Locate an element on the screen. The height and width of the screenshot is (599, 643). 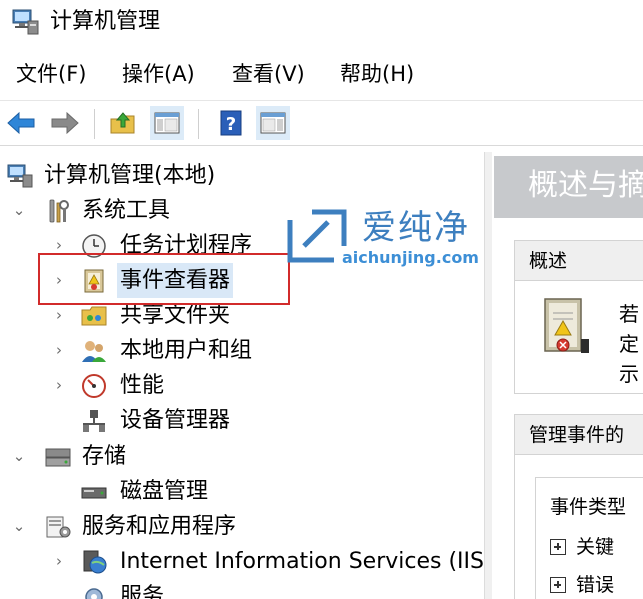
show-tree-button is located at coordinates (167, 123).